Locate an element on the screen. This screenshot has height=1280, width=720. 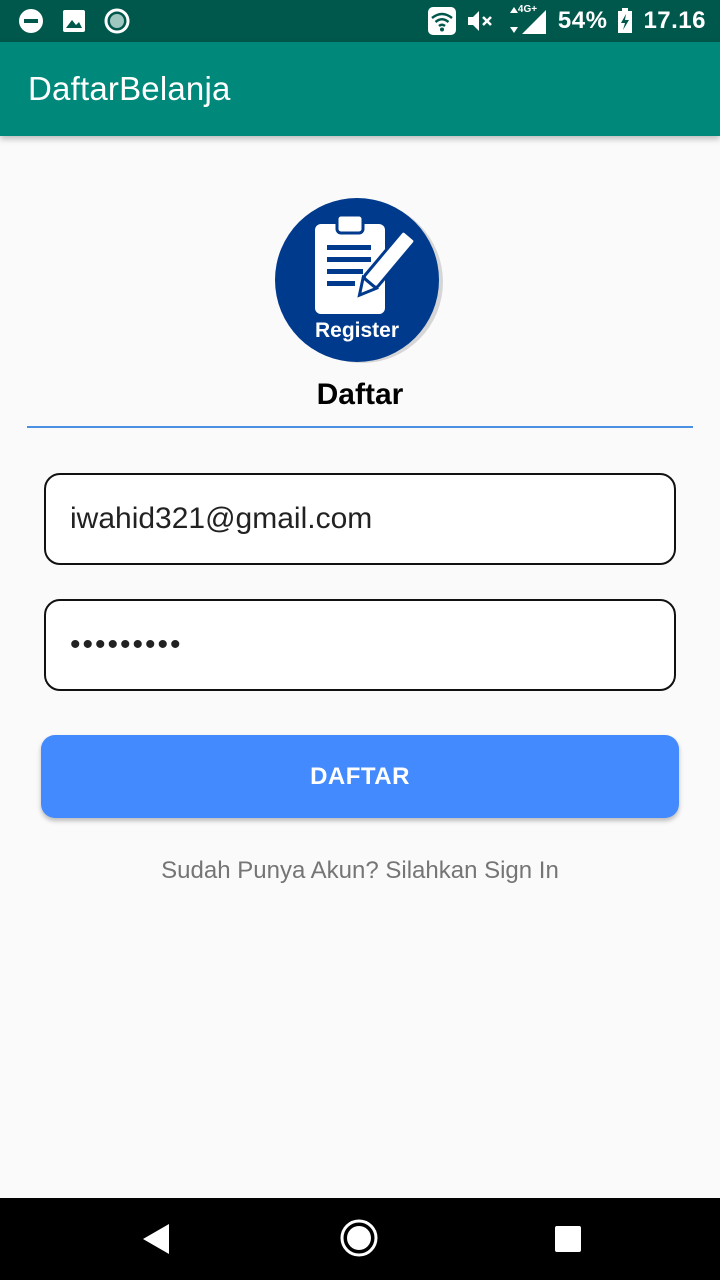
wifi-icon is located at coordinates (441, 21).